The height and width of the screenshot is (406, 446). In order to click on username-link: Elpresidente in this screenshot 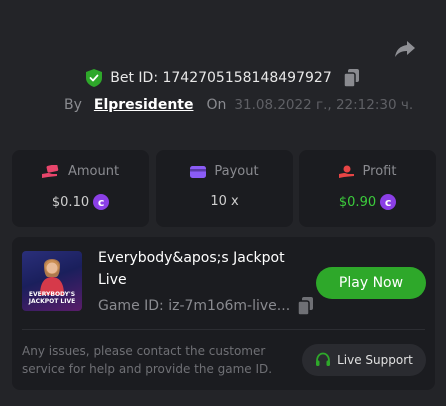, I will do `click(144, 105)`.